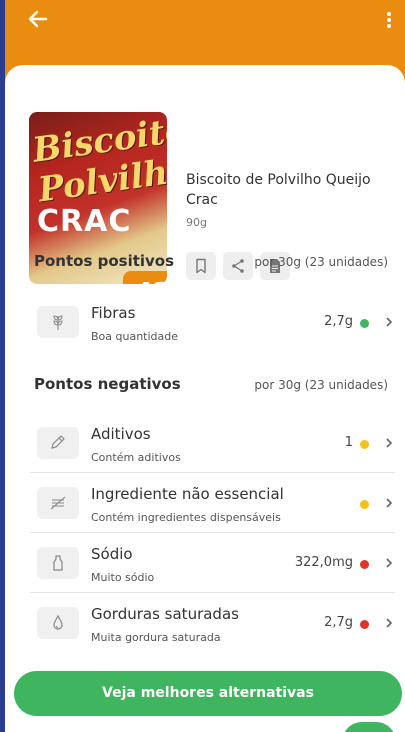 This screenshot has height=732, width=405. What do you see at coordinates (113, 313) in the screenshot?
I see `row-title: Fibras` at bounding box center [113, 313].